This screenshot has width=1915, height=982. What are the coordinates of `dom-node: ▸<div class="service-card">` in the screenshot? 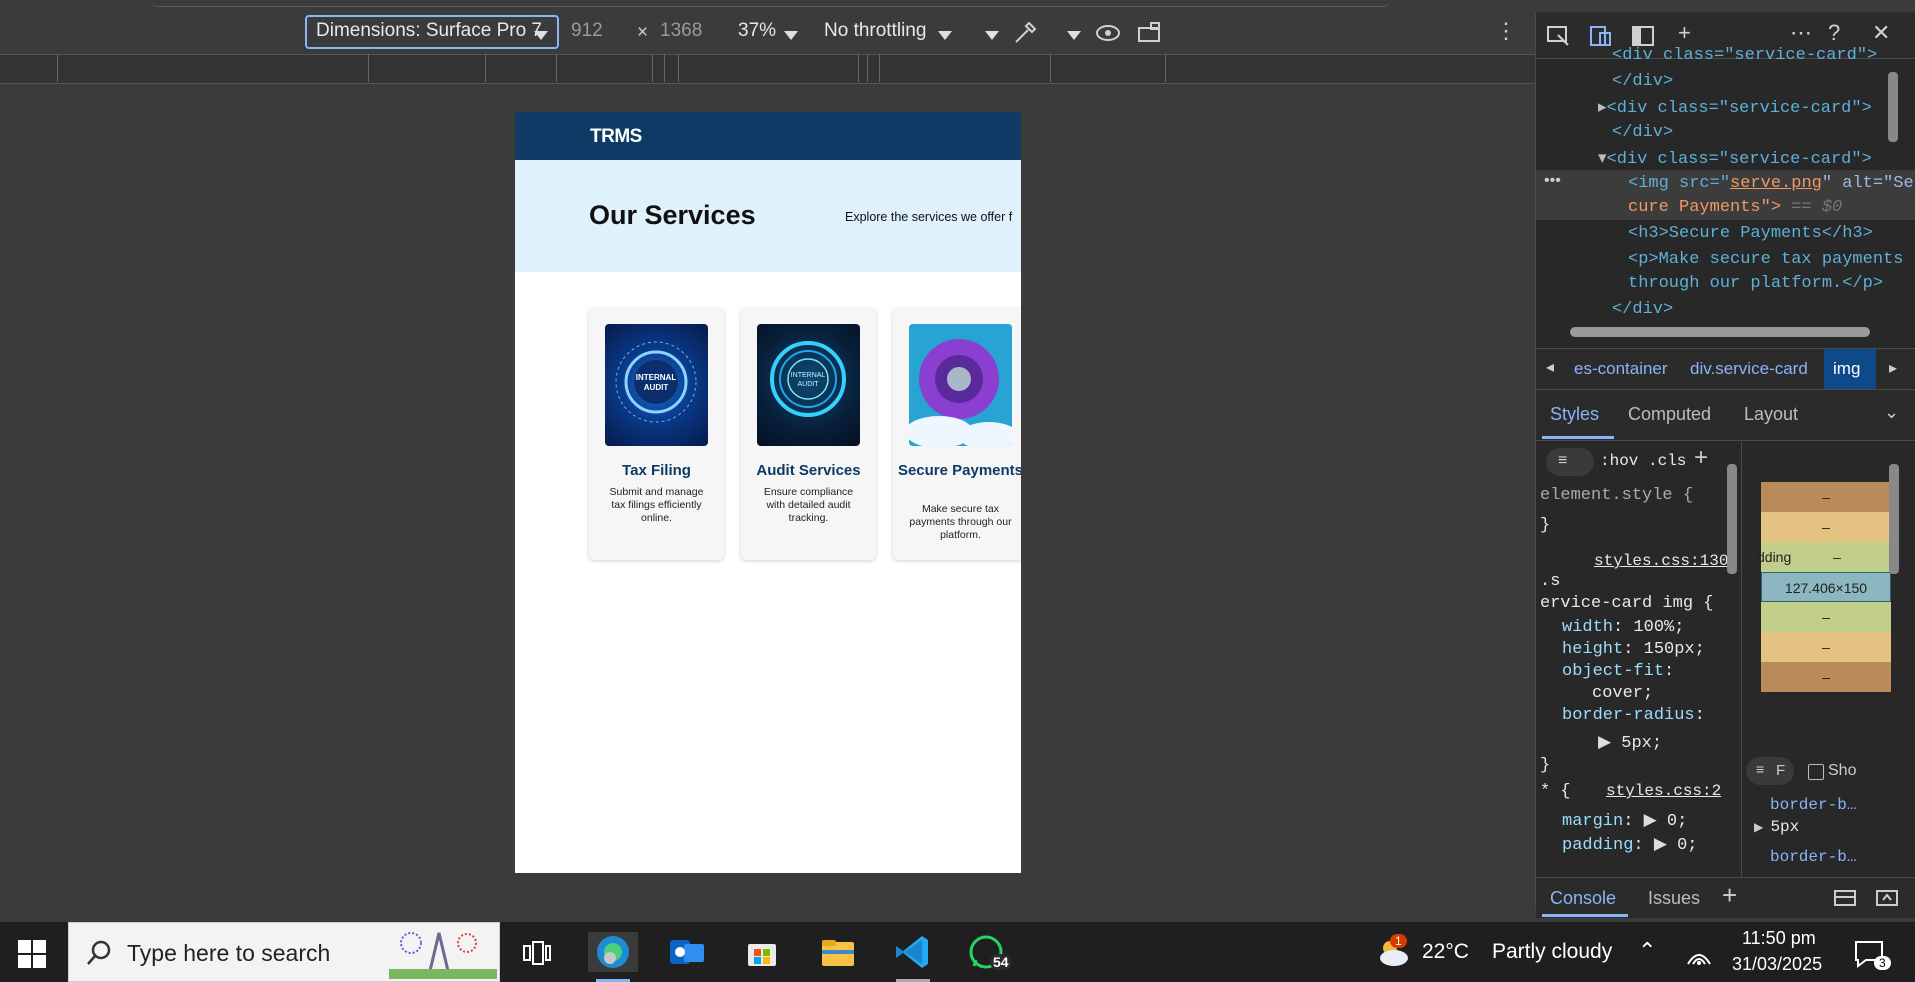 It's located at (1735, 107).